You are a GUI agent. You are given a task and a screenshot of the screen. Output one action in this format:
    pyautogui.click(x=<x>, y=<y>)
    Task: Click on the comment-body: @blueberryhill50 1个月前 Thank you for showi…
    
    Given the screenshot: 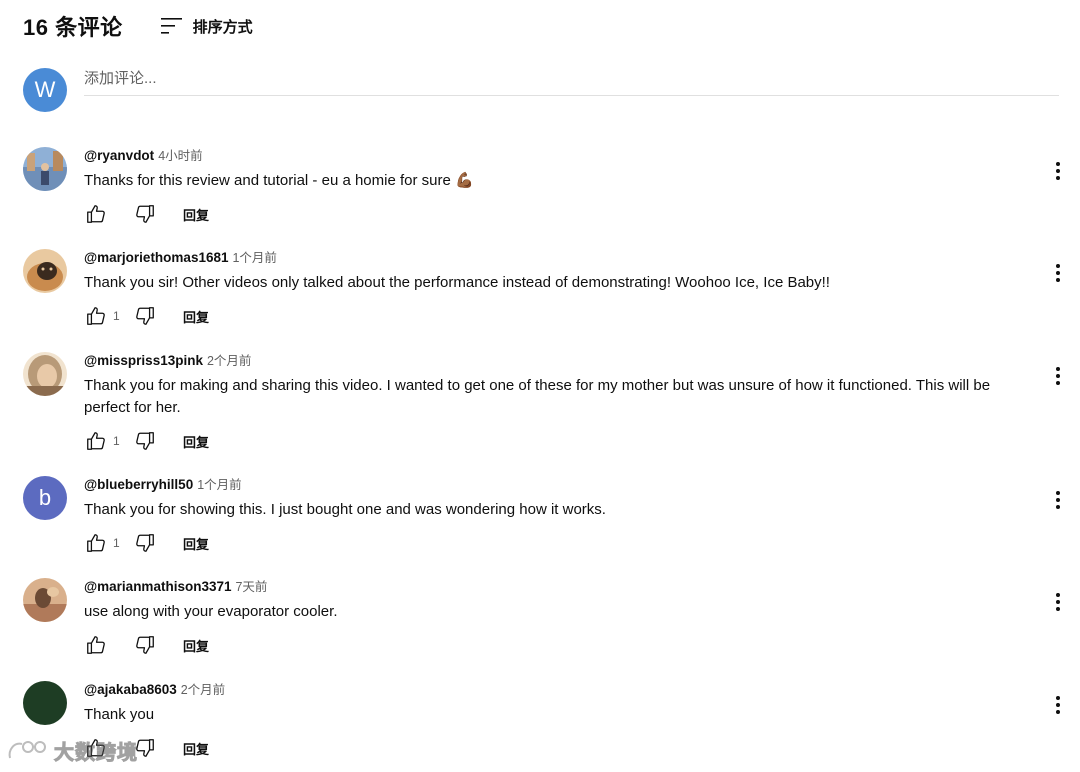 What is the action you would take?
    pyautogui.click(x=559, y=515)
    